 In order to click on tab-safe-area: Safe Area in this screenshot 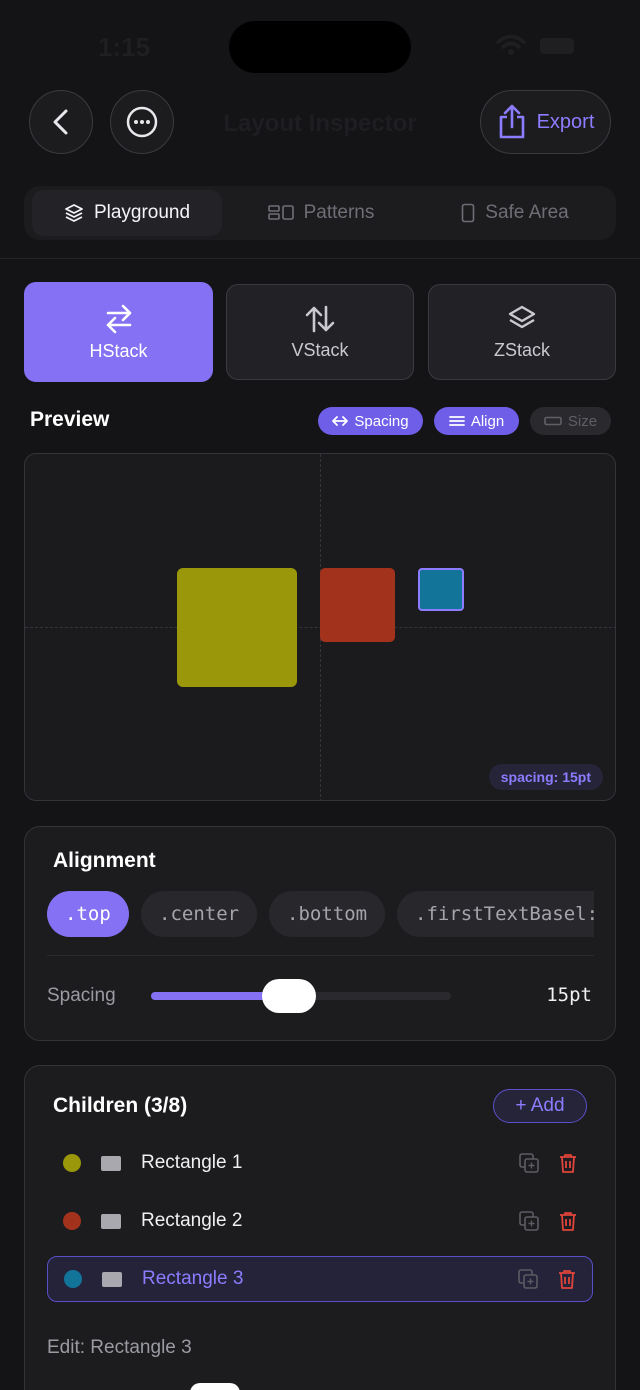, I will do `click(515, 213)`.